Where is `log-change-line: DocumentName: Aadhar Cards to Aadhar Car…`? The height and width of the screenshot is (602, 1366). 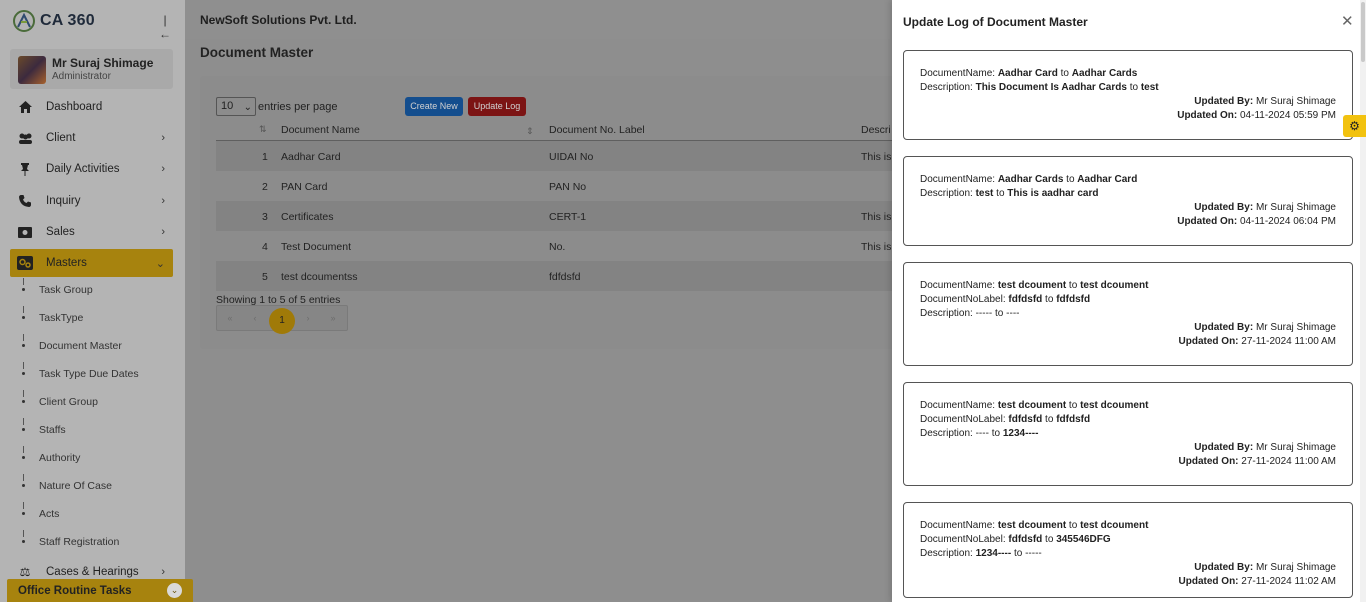
log-change-line: DocumentName: Aadhar Cards to Aadhar Car… is located at coordinates (1029, 179).